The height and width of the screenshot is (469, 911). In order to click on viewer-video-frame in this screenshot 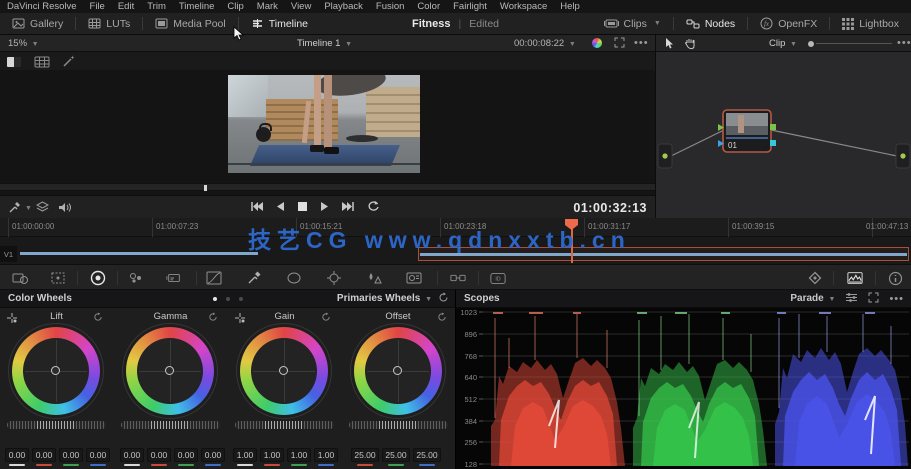, I will do `click(324, 124)`.